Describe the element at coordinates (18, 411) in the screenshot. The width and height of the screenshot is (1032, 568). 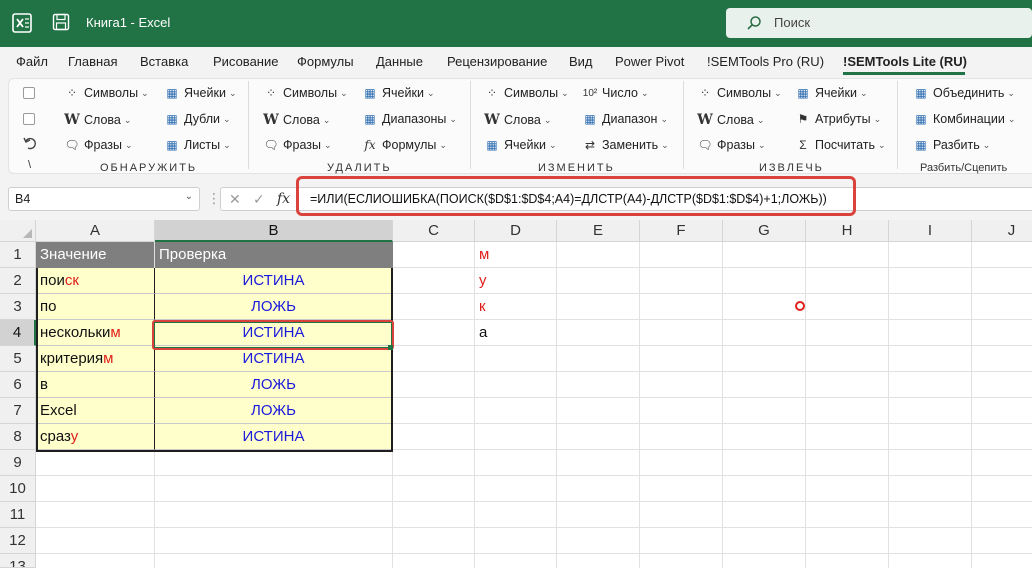
I see `row-header-7: 7` at that location.